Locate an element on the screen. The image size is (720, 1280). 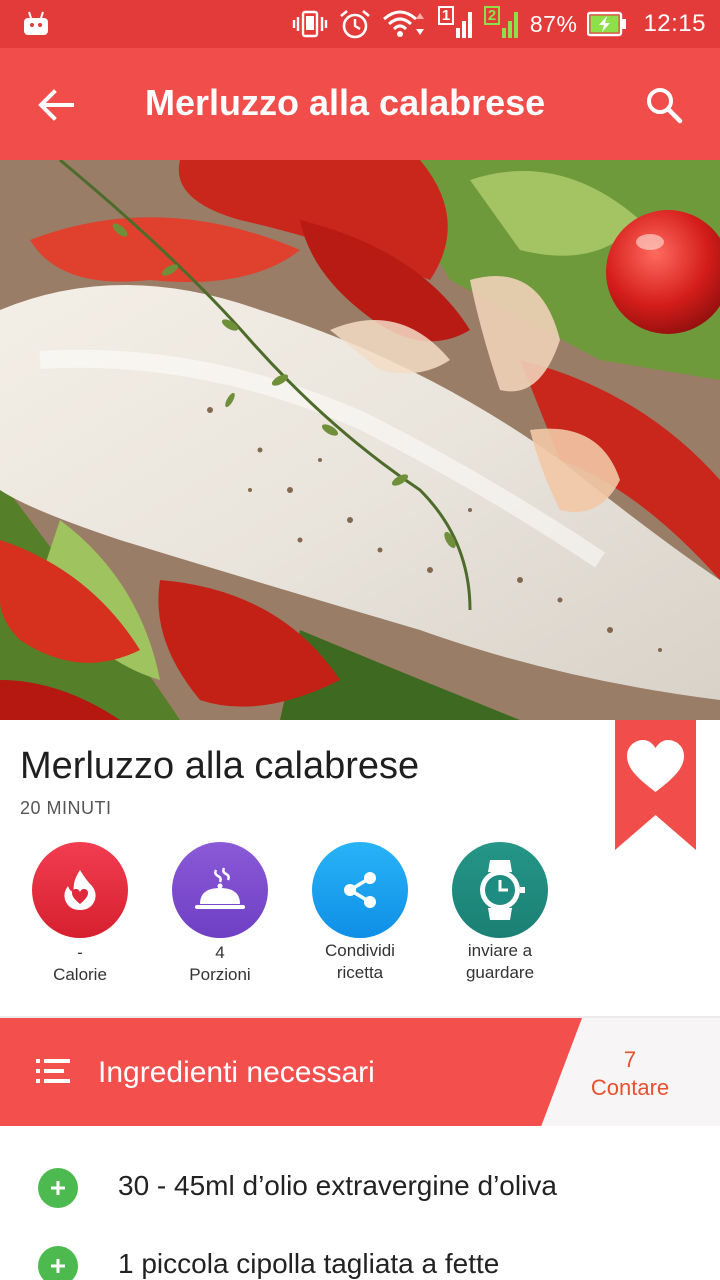
ingredients-header: Ingredienti necessari 7 Contare is located at coordinates (360, 1072).